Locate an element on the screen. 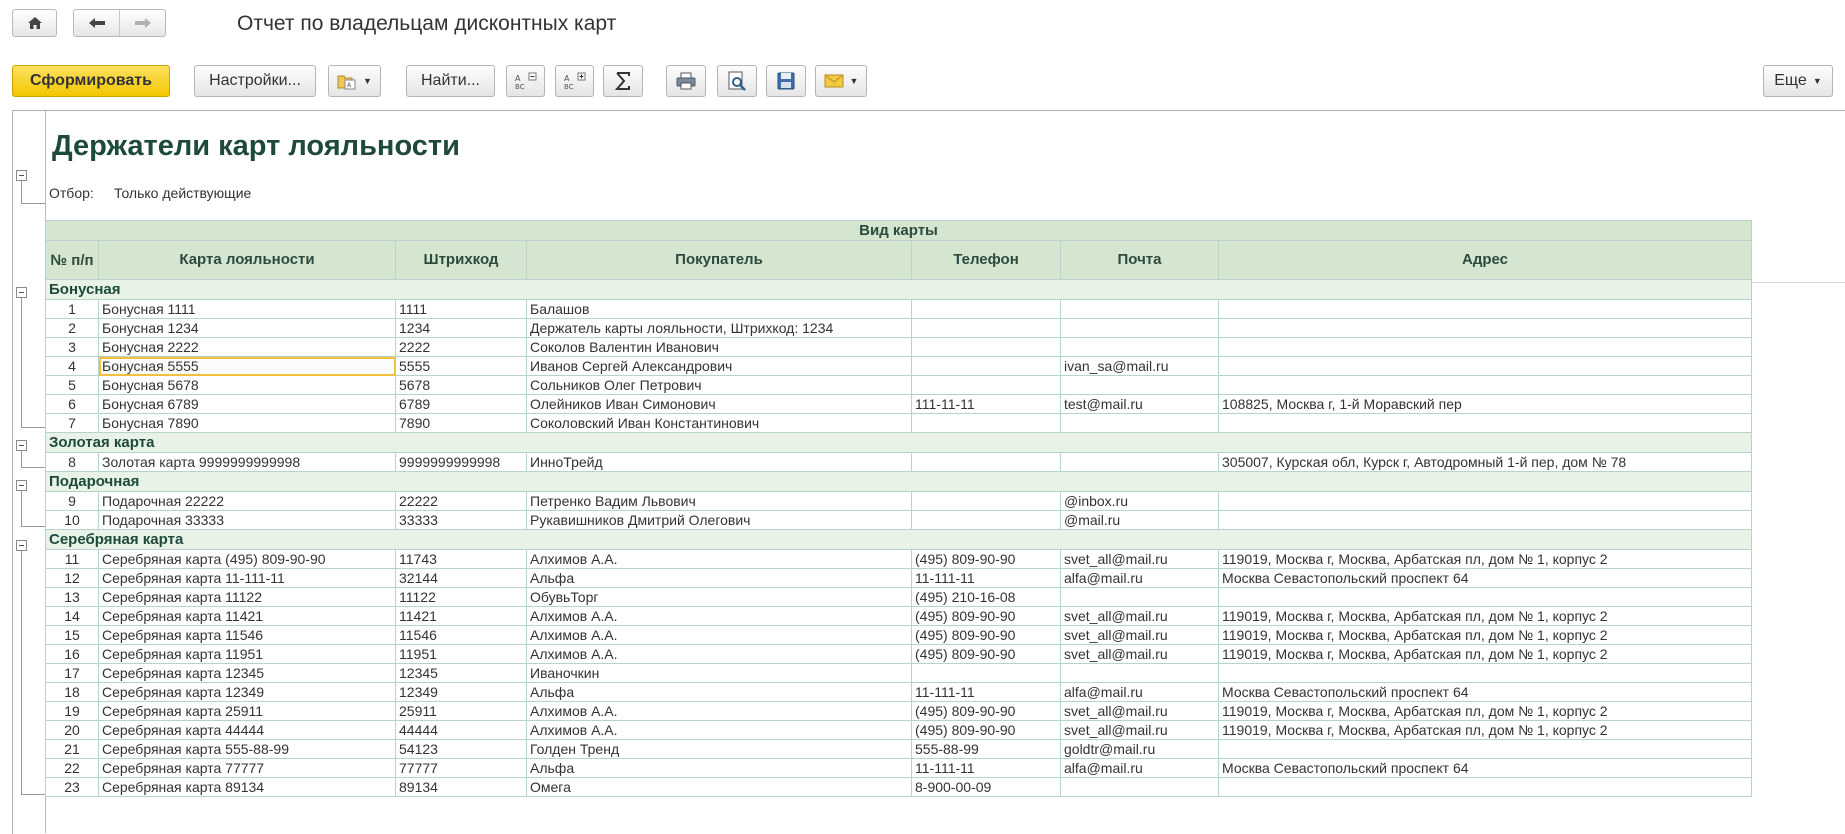  cell-number: 14 is located at coordinates (72, 616).